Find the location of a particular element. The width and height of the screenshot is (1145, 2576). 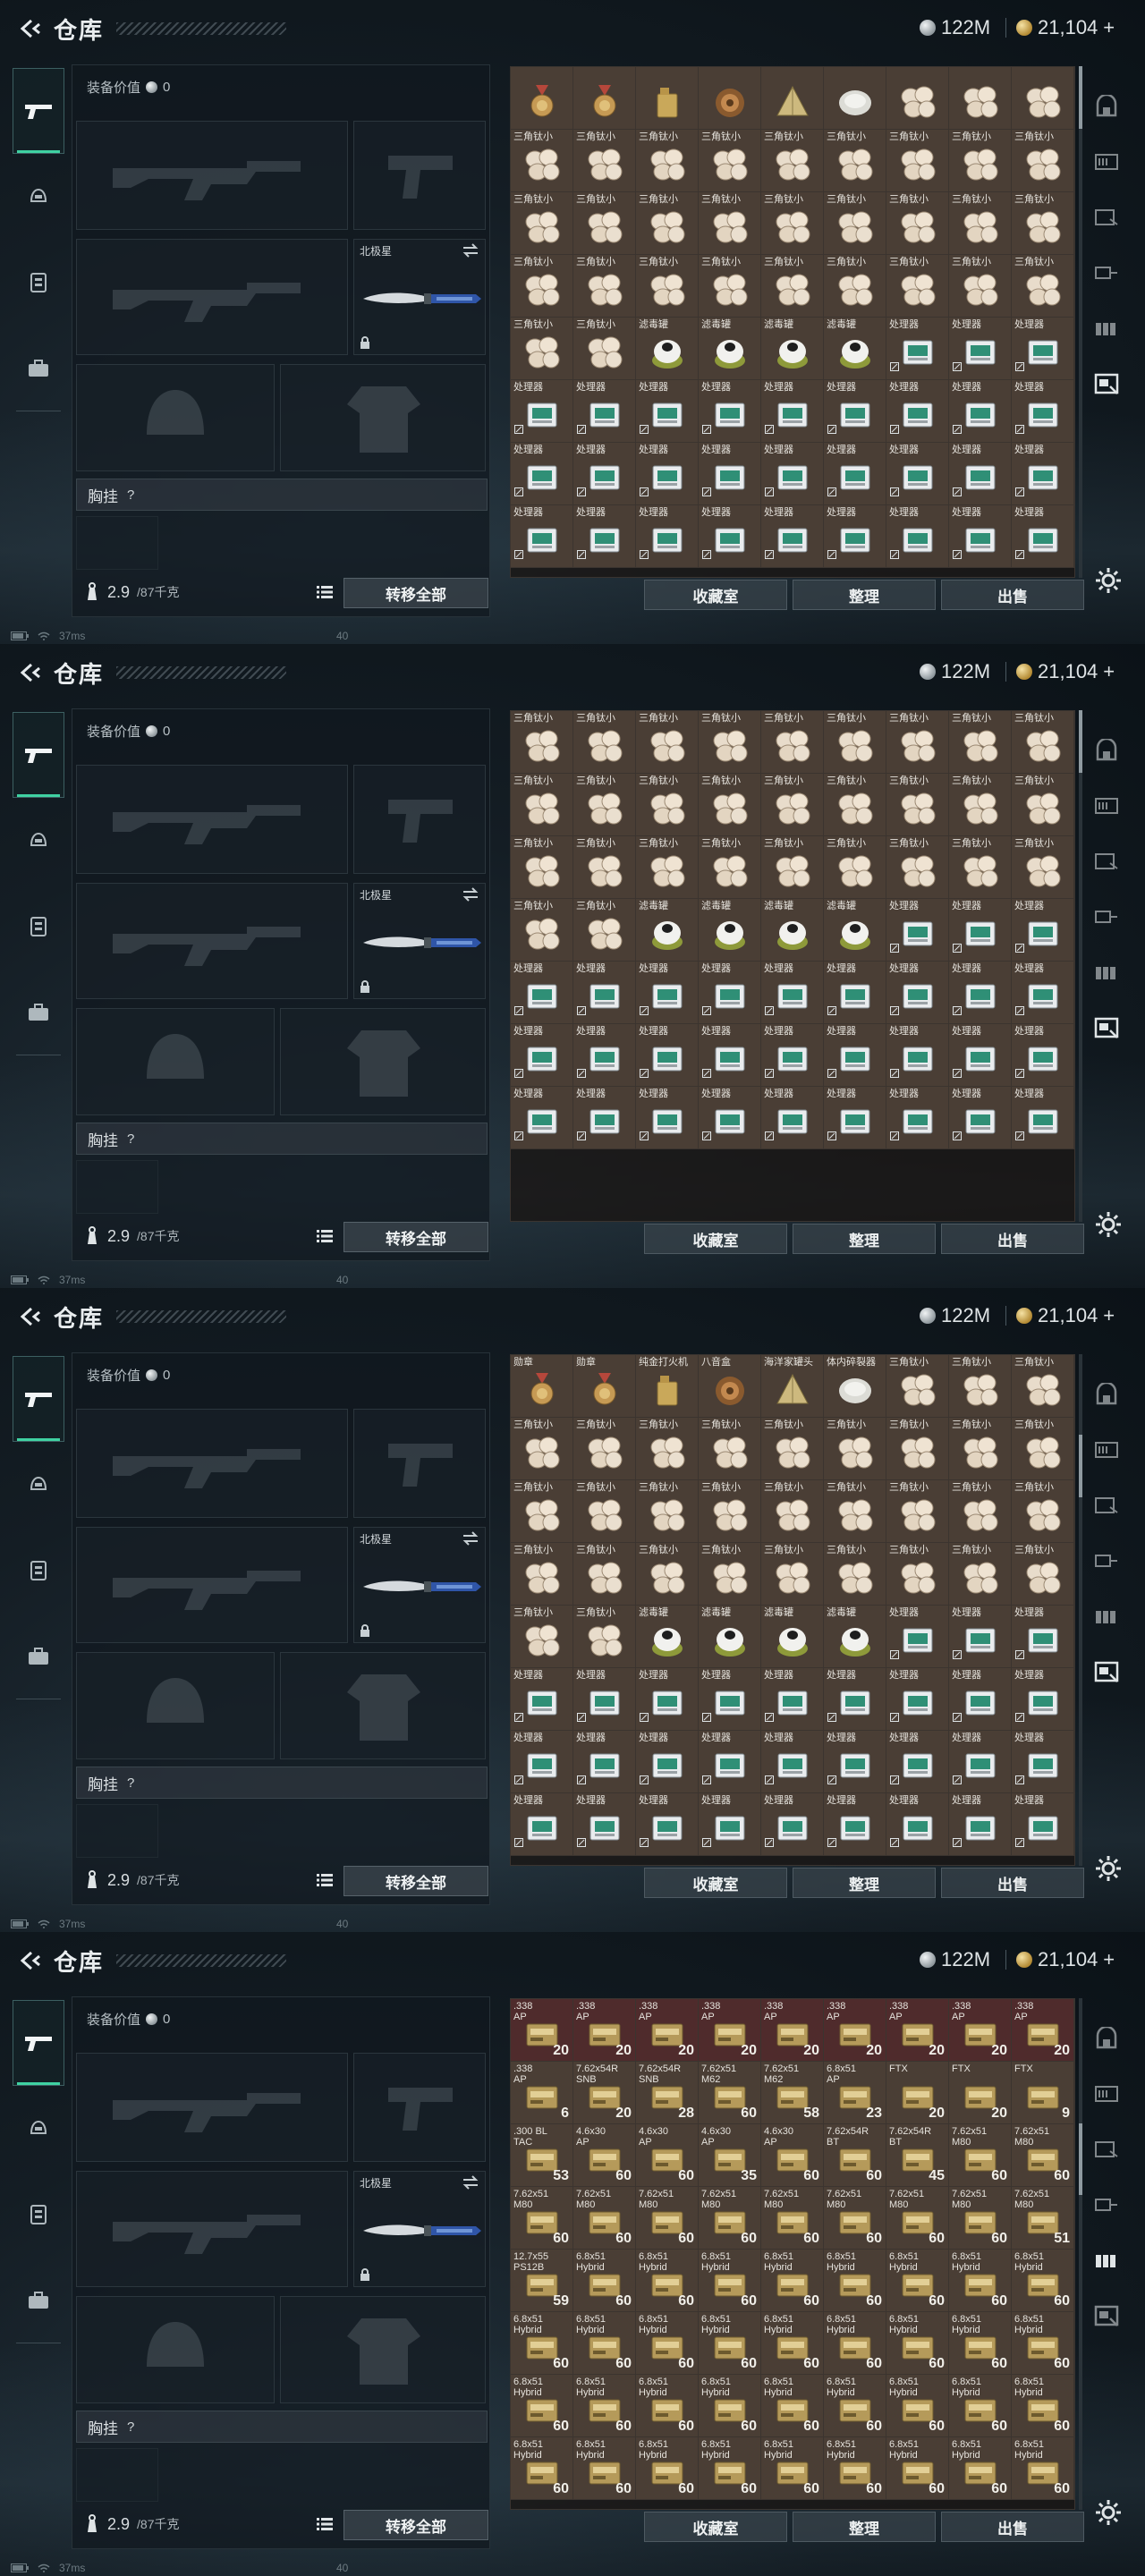

nav-helmet is located at coordinates (38, 1485).